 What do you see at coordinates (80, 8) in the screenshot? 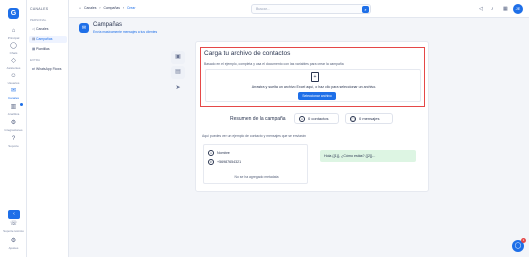
I see `breadcrumb-home-icon: ⌂` at bounding box center [80, 8].